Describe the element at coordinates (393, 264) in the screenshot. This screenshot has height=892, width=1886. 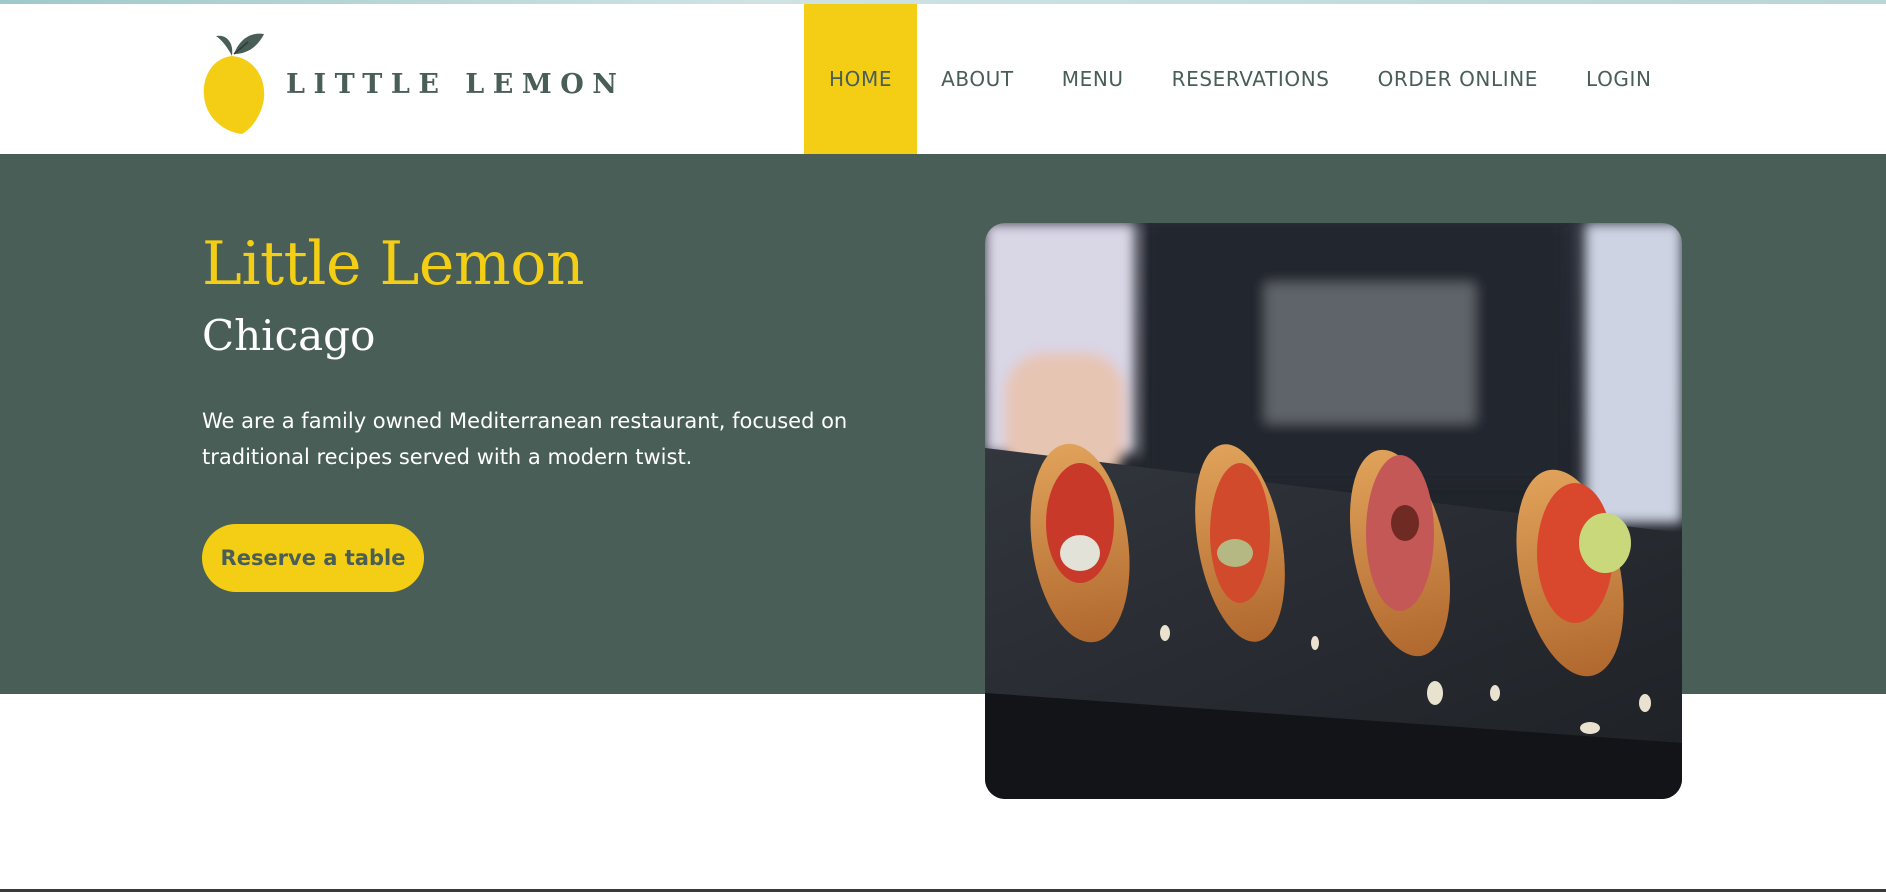
I see `hero-title: Little Lemon` at that location.